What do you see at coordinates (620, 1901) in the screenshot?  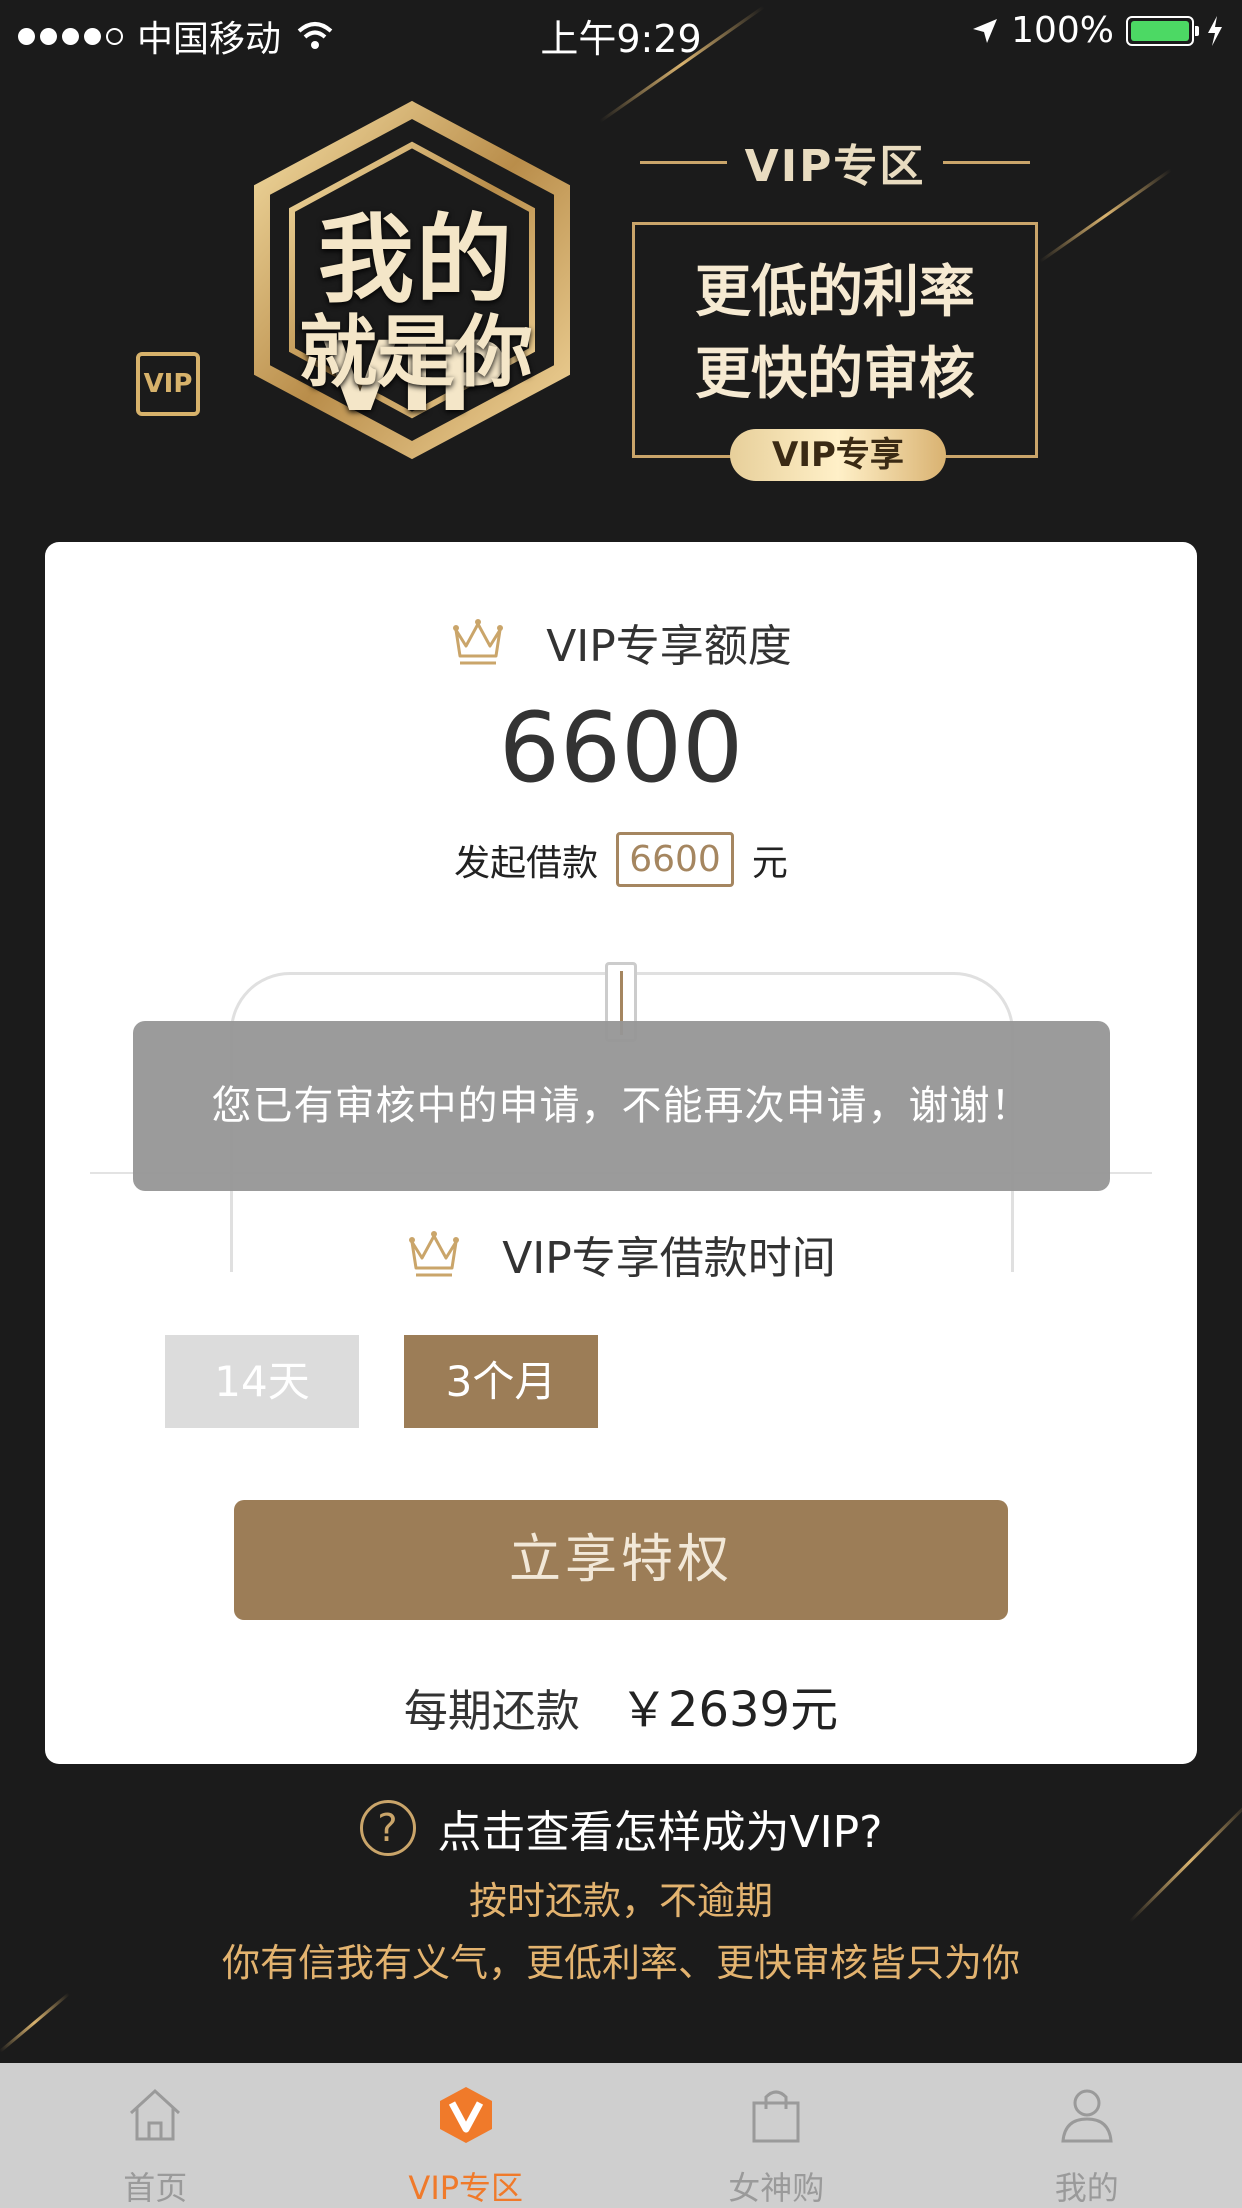 I see `promo-line-1: 按时还款，不逾期` at bounding box center [620, 1901].